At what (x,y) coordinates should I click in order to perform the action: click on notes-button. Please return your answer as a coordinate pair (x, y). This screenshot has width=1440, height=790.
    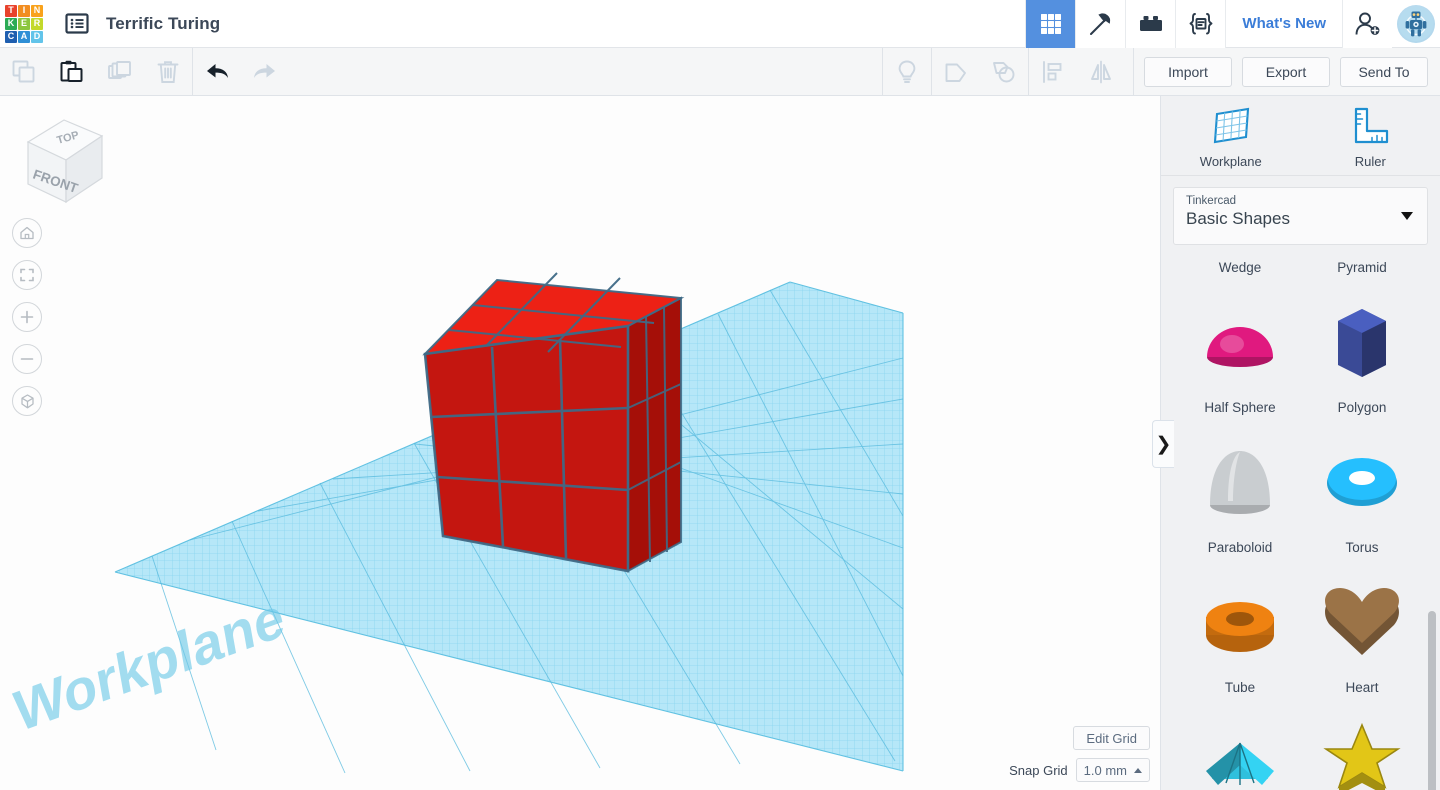
    Looking at the image, I should click on (907, 72).